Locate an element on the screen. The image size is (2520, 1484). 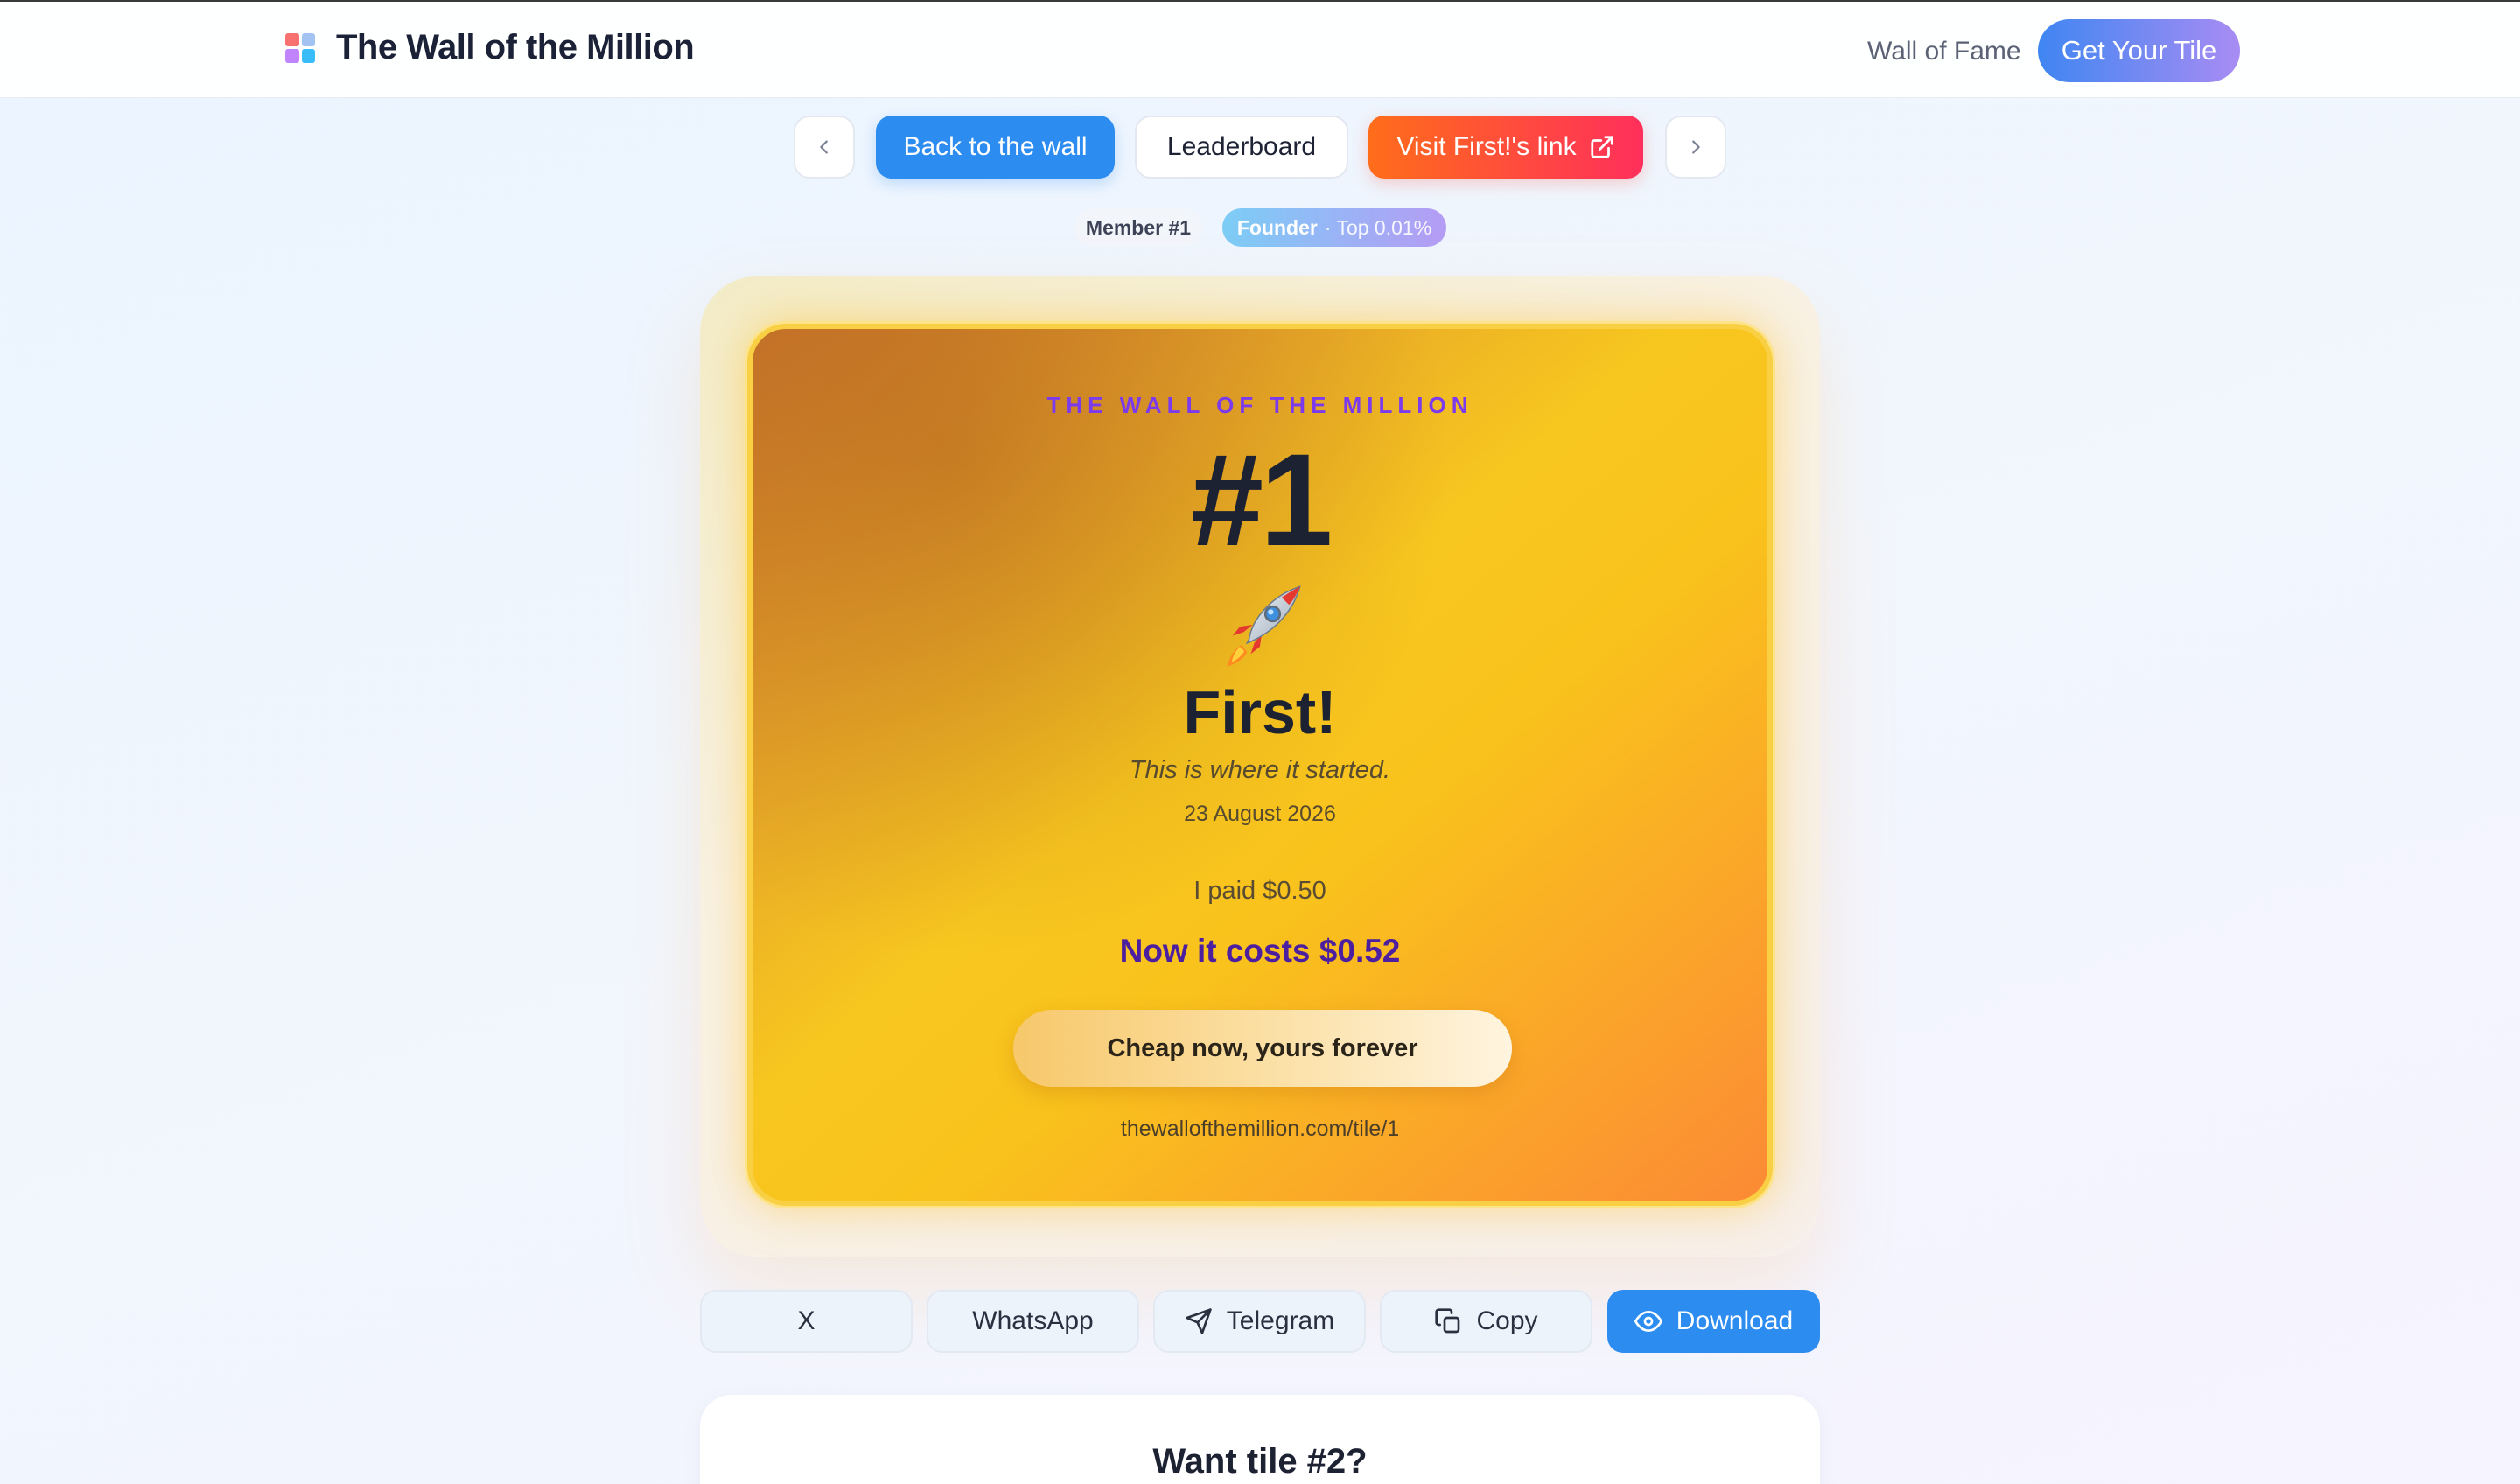
back-to-wall-button: Back to the wall is located at coordinates (995, 147).